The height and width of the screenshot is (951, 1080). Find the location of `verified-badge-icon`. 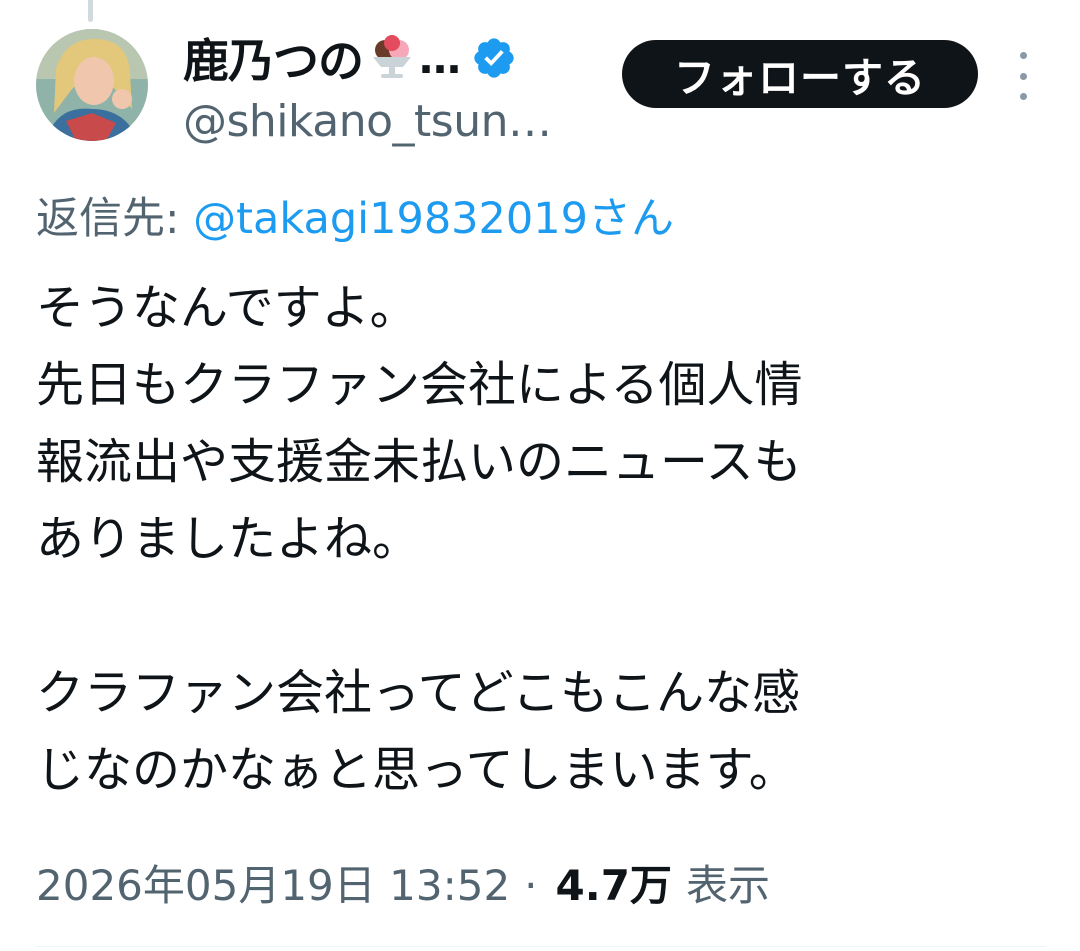

verified-badge-icon is located at coordinates (494, 58).